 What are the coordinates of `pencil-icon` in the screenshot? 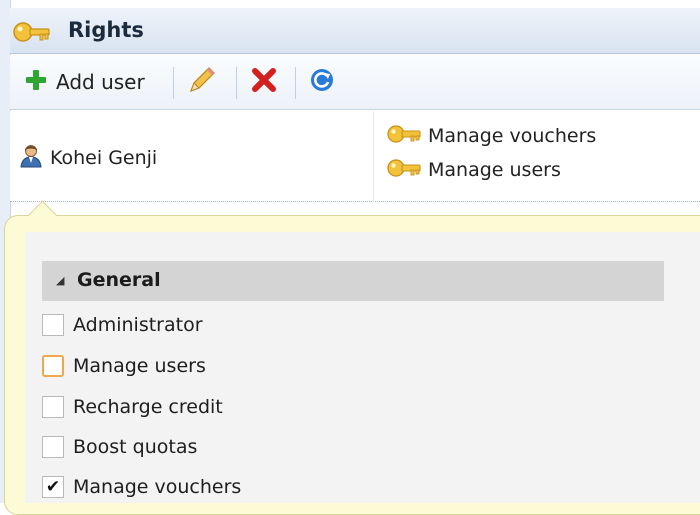 It's located at (202, 82).